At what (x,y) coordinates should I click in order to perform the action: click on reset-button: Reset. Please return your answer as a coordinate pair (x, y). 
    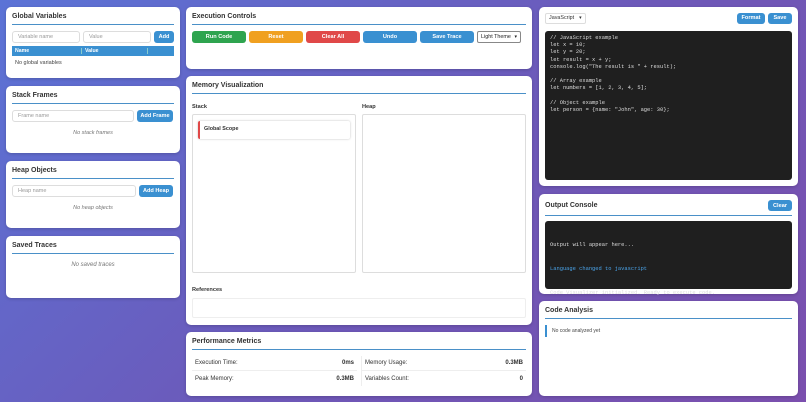
    Looking at the image, I should click on (276, 37).